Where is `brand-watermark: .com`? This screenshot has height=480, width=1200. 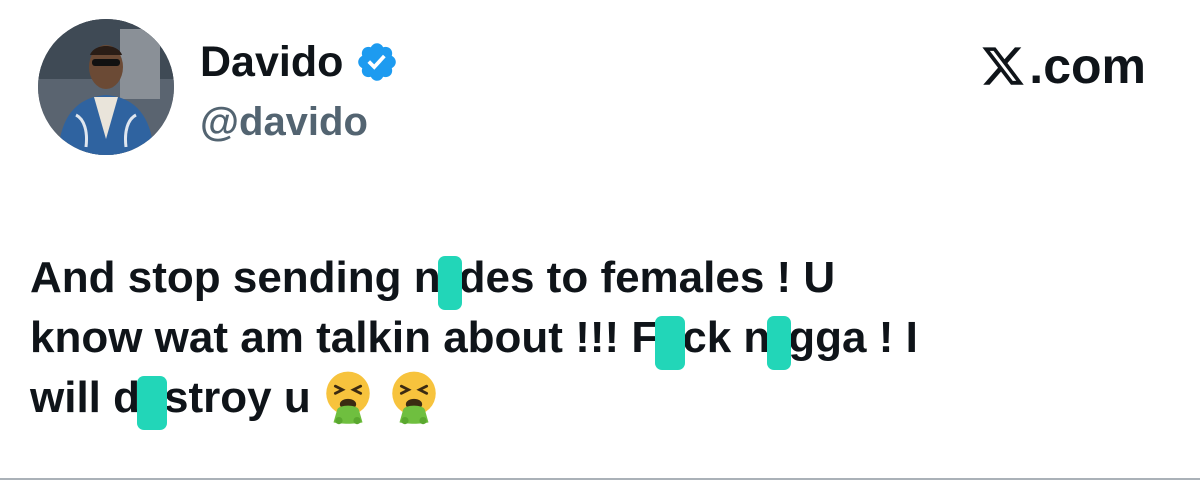 brand-watermark: .com is located at coordinates (1063, 66).